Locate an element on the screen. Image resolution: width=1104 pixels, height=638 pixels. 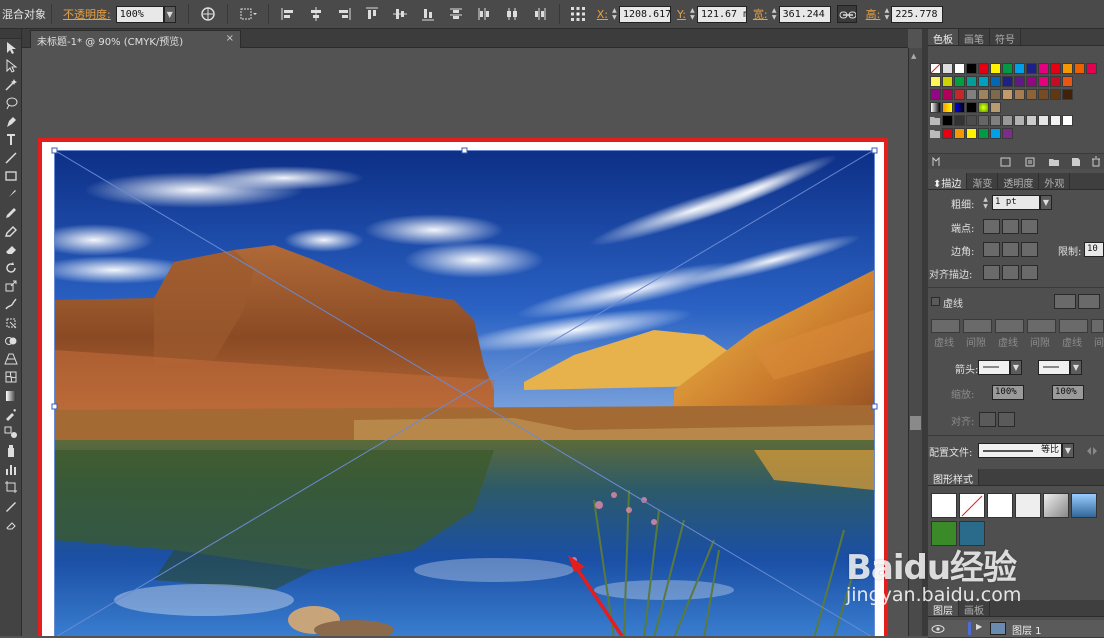
blend-tool-icon is located at coordinates (11, 432).